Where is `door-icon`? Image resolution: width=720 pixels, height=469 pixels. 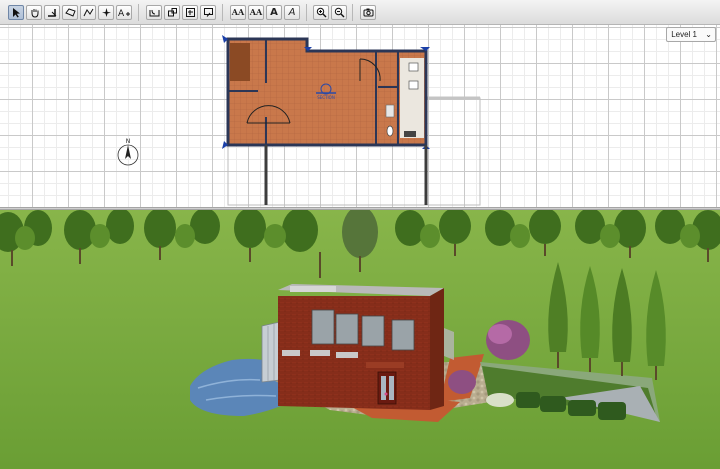
door-icon is located at coordinates (154, 13).